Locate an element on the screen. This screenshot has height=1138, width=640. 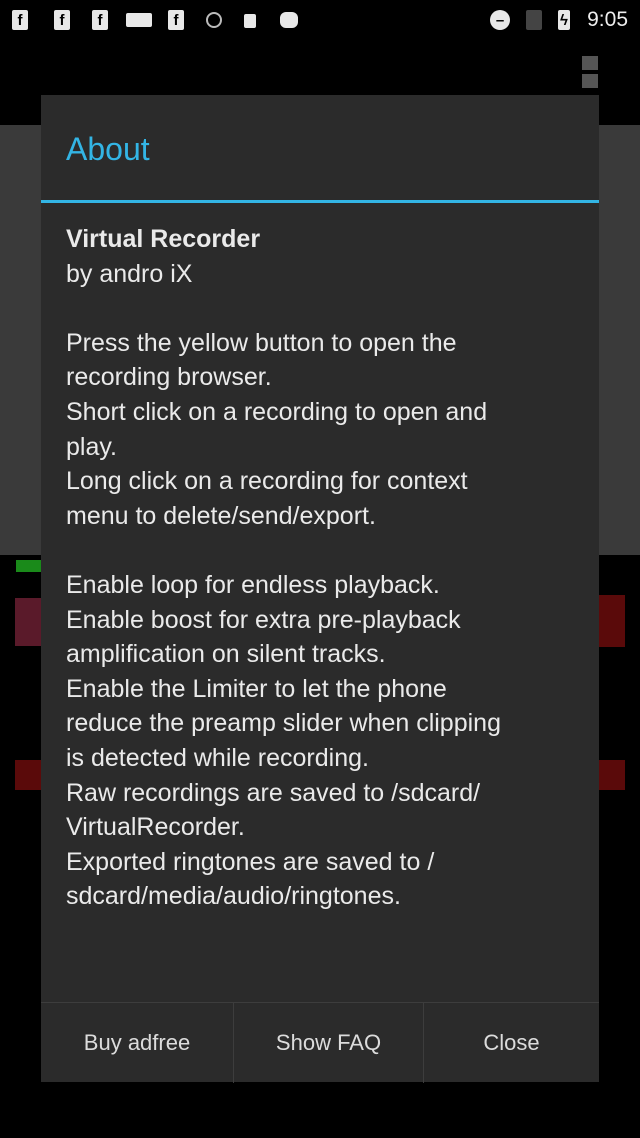
body-text-line: menu to delete/send/export. is located at coordinates (221, 515).